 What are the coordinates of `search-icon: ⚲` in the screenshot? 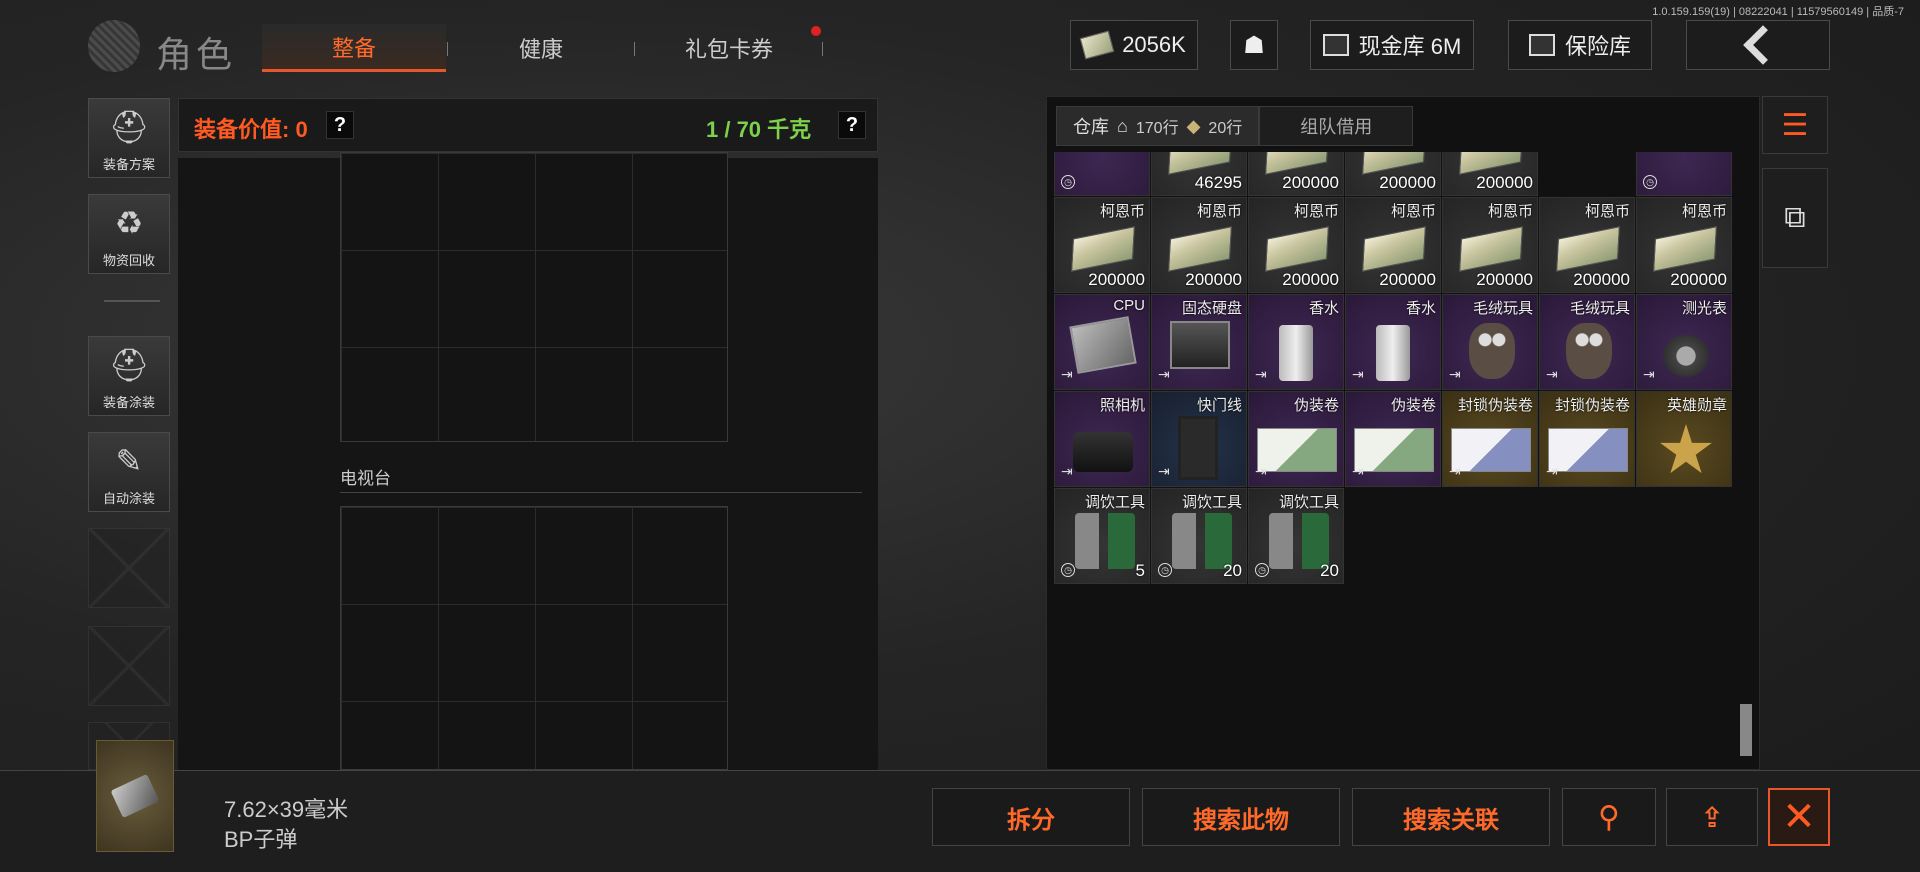 It's located at (1609, 817).